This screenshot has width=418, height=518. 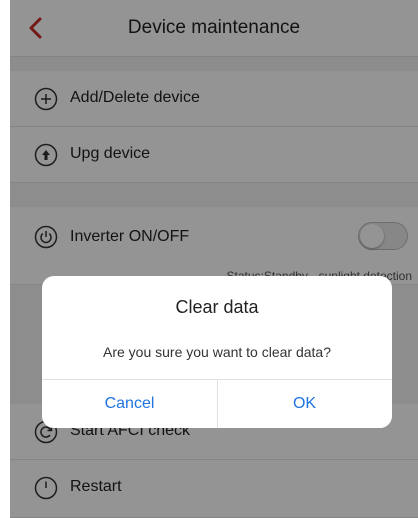 What do you see at coordinates (129, 404) in the screenshot?
I see `cancel-button: Cancel` at bounding box center [129, 404].